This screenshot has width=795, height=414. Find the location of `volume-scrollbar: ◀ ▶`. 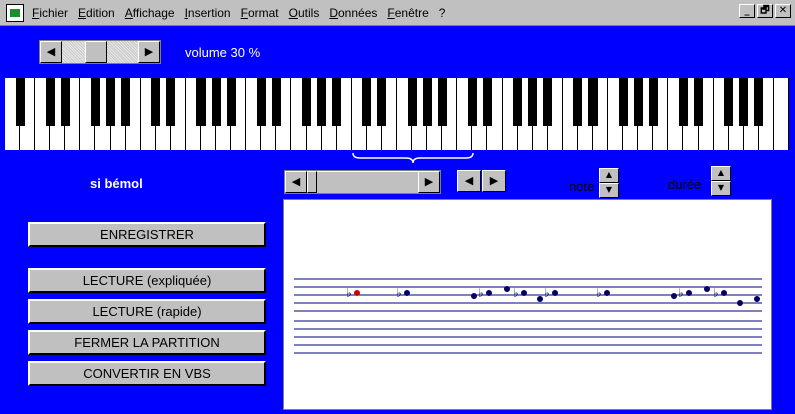

volume-scrollbar: ◀ ▶ is located at coordinates (100, 52).